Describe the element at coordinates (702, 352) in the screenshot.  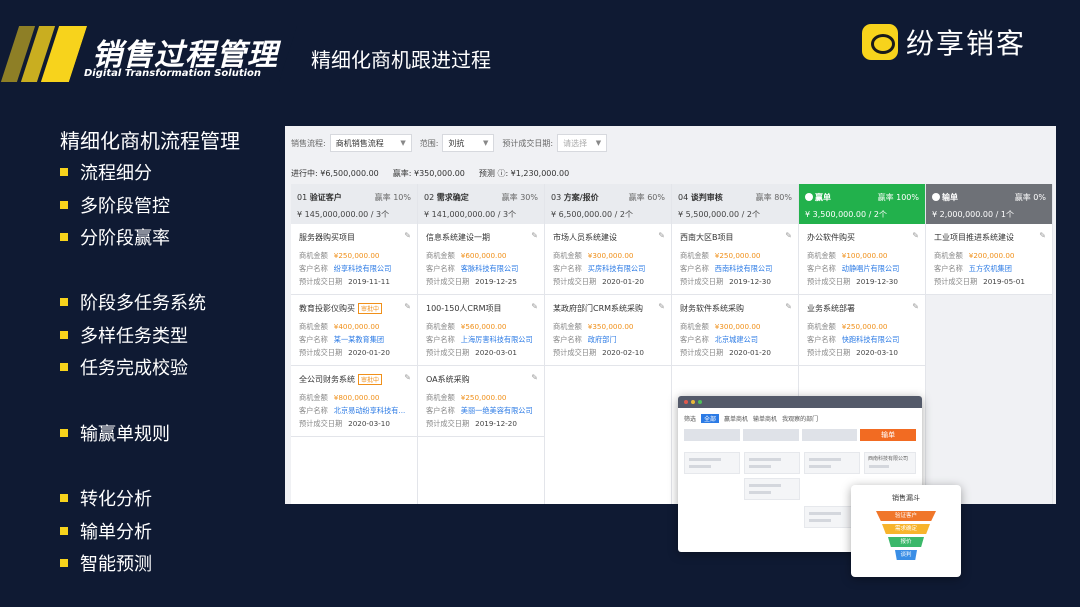
I see `card-date-label: 预计成交日期` at that location.